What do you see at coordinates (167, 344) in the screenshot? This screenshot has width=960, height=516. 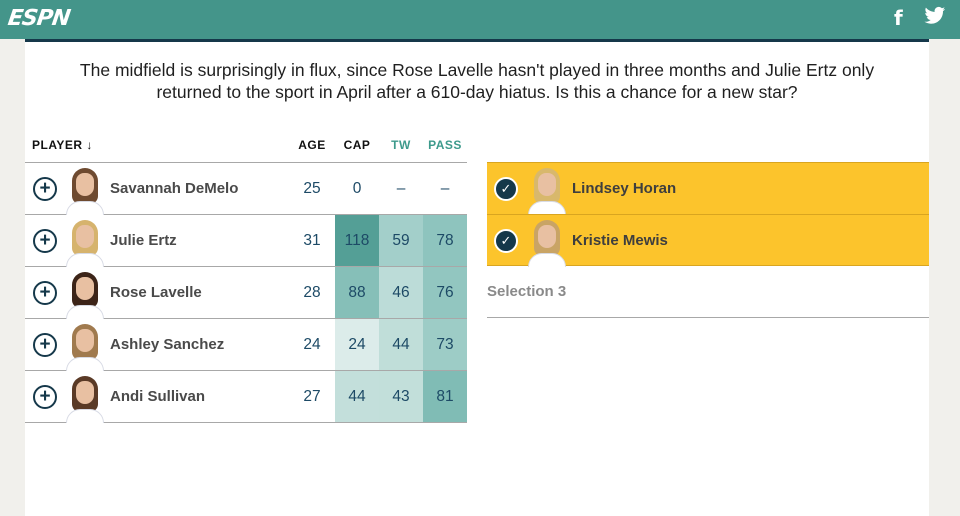 I see `player-name: Ashley Sanchez` at bounding box center [167, 344].